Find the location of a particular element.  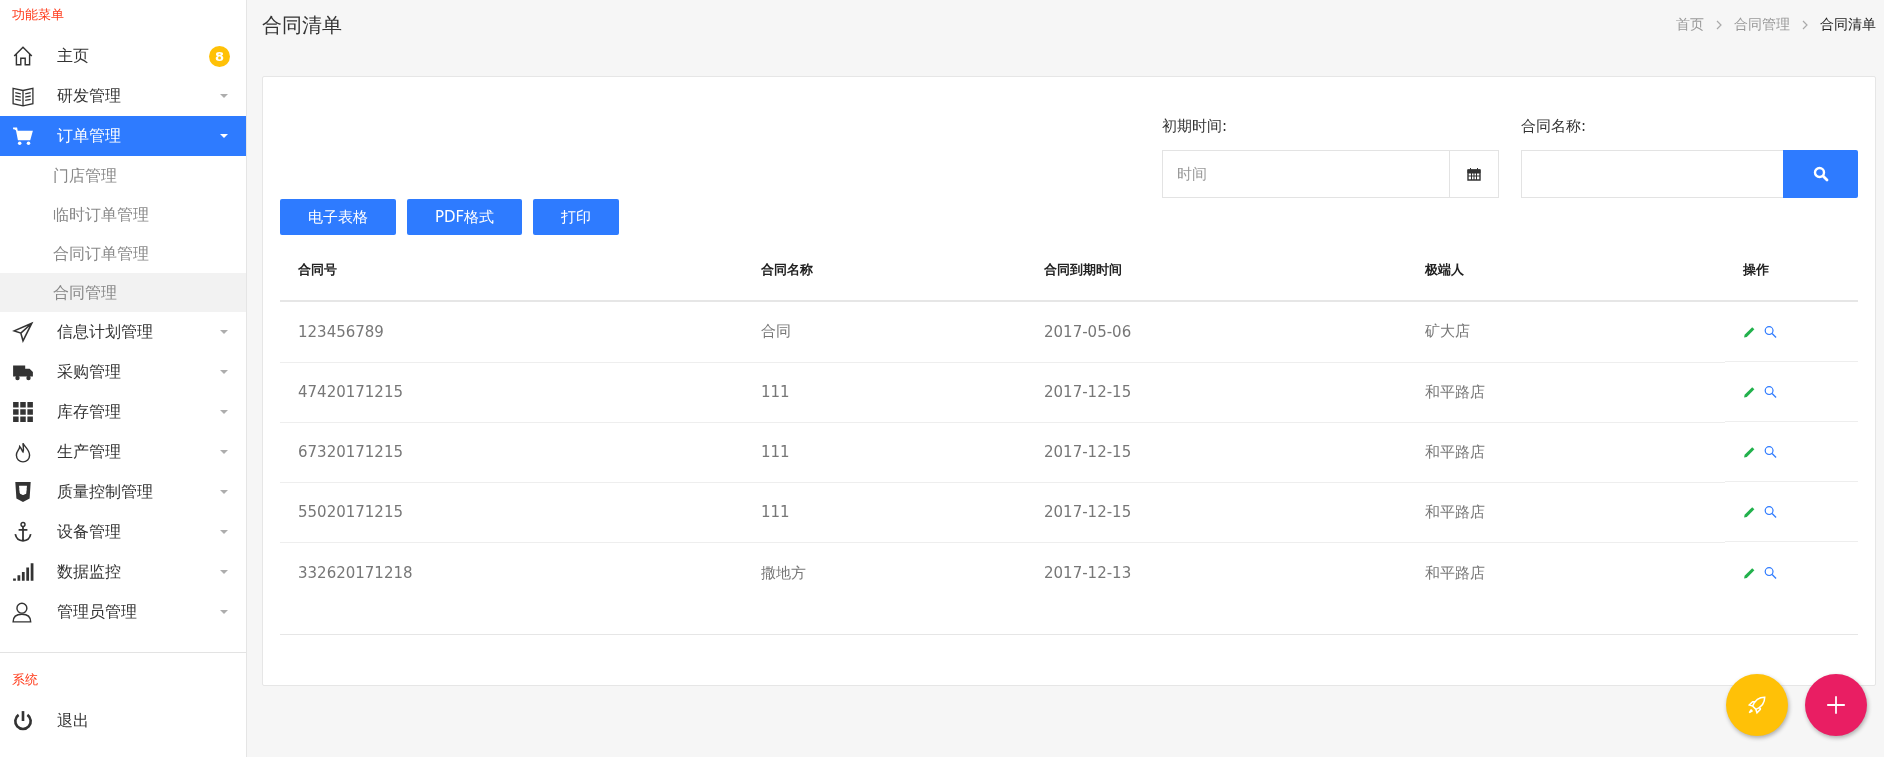

table-cell: 矿大店 is located at coordinates (1566, 331).